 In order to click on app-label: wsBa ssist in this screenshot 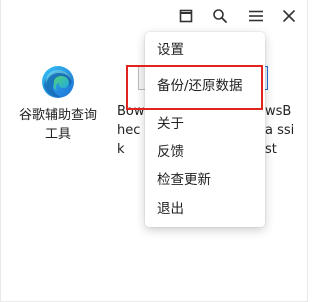, I will do `click(280, 130)`.